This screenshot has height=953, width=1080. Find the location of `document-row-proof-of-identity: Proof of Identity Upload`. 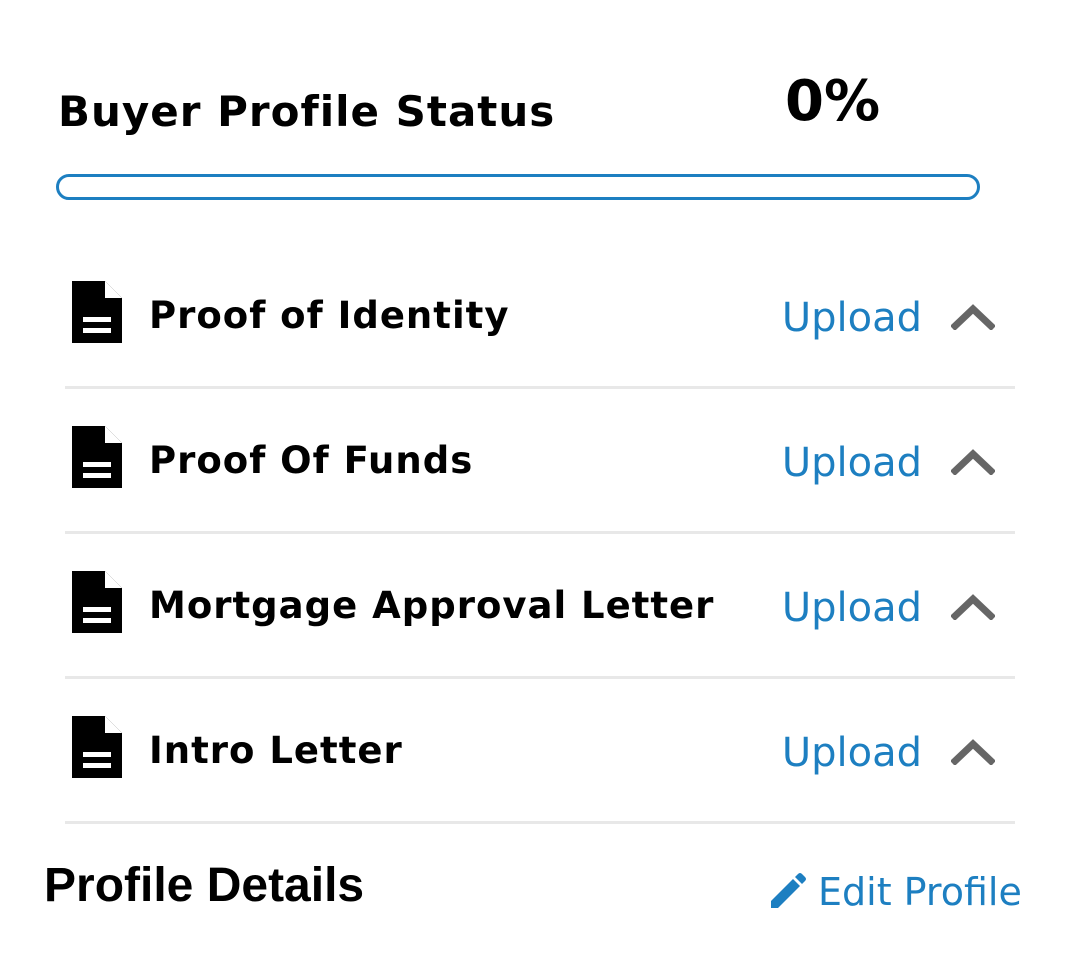

document-row-proof-of-identity: Proof of Identity Upload is located at coordinates (540, 316).